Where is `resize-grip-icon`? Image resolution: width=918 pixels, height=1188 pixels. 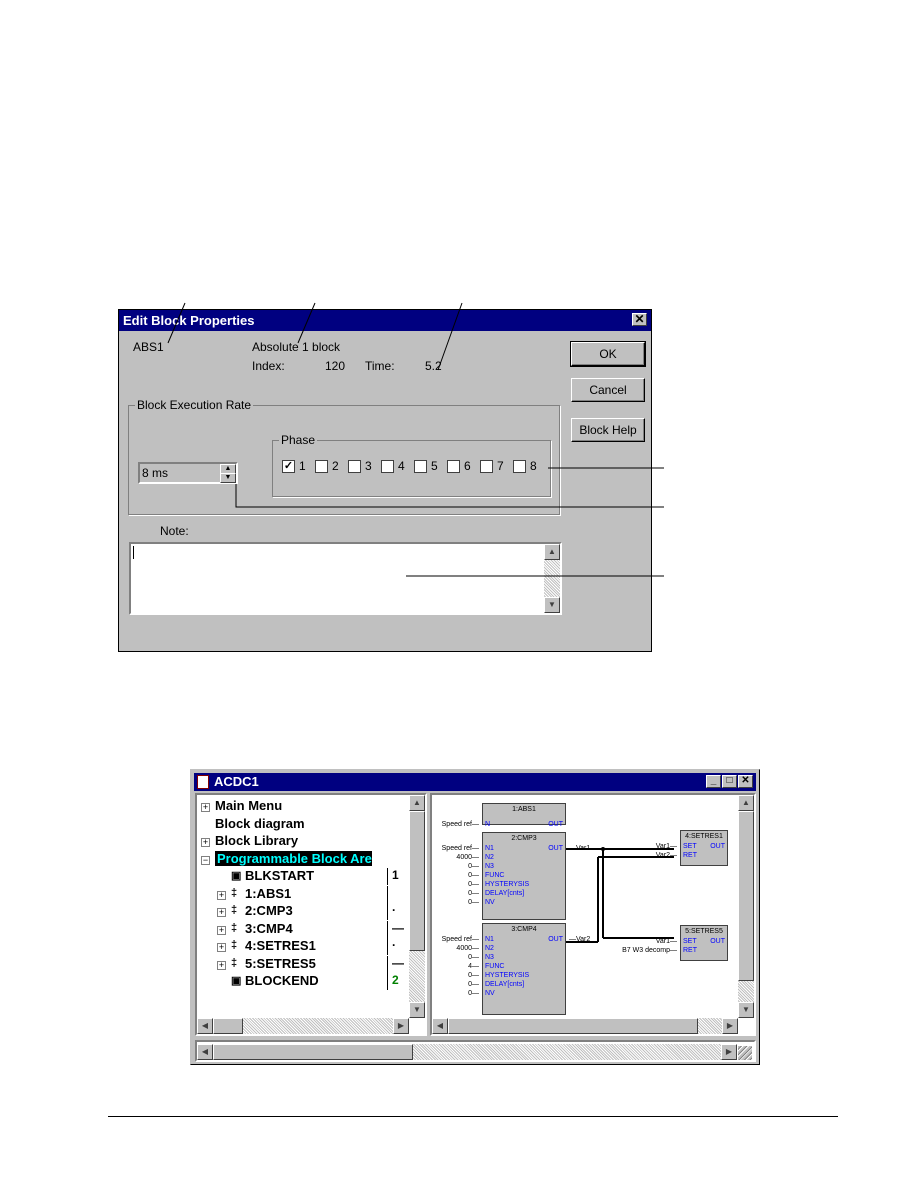 resize-grip-icon is located at coordinates (745, 1053).